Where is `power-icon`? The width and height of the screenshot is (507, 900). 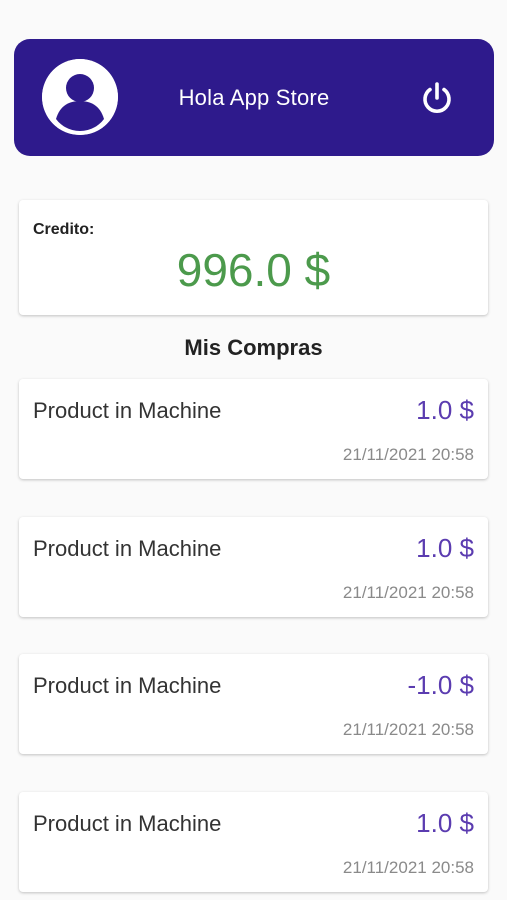 power-icon is located at coordinates (437, 97).